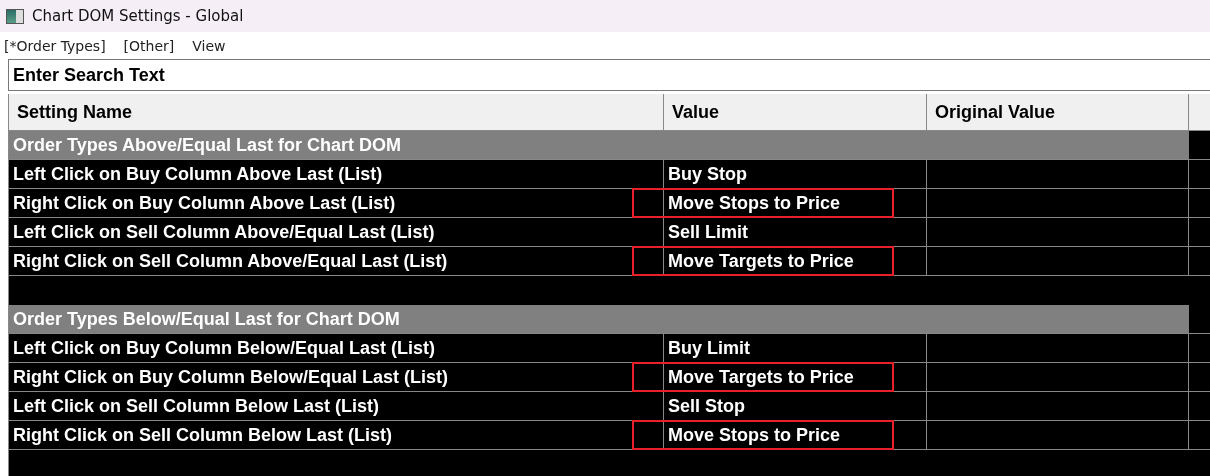 This screenshot has height=476, width=1210. What do you see at coordinates (797, 232) in the screenshot?
I see `setting-value: Sell Limit` at bounding box center [797, 232].